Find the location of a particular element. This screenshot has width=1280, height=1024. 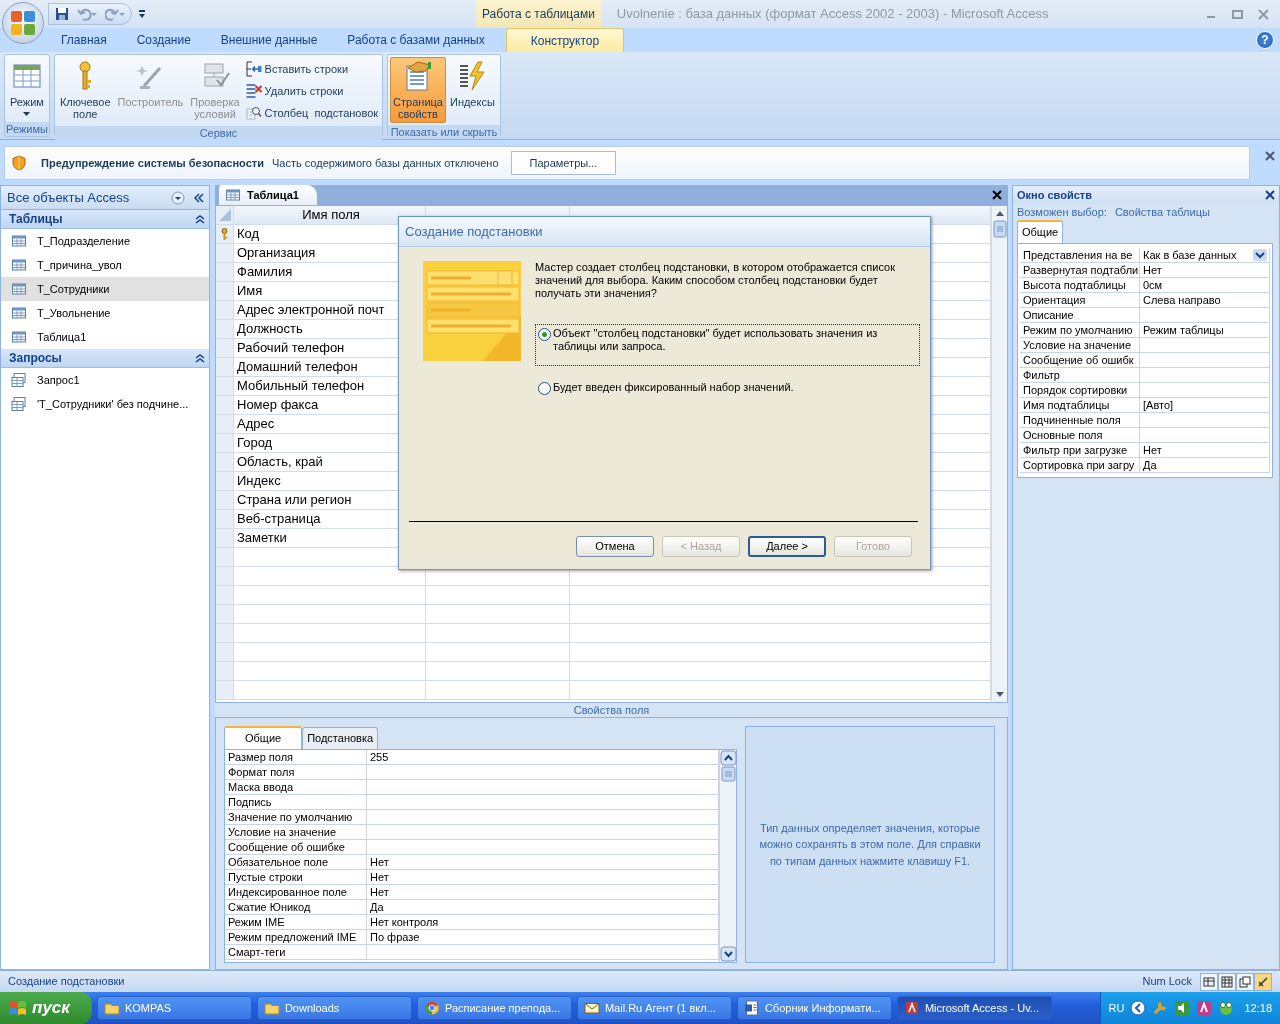

row-selector is located at coordinates (225, 234).